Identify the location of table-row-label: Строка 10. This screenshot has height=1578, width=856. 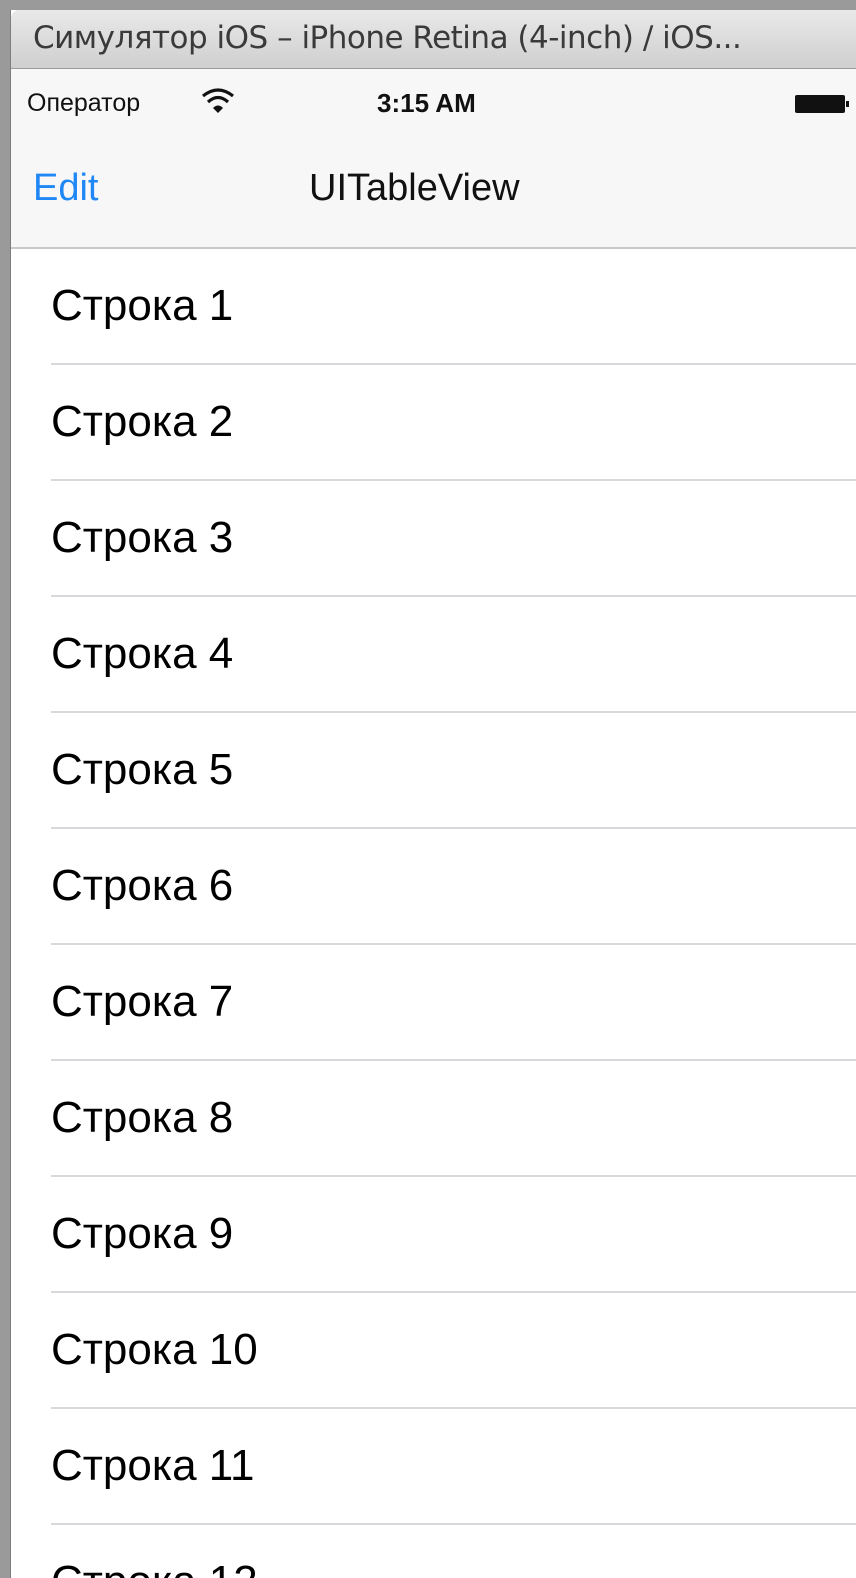
(154, 1349).